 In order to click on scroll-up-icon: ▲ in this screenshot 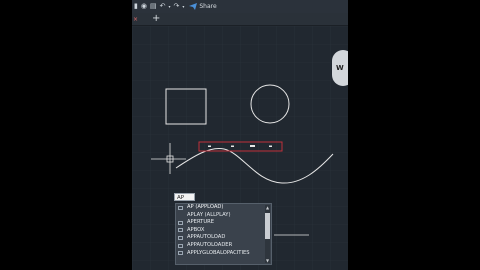, I will do `click(267, 207)`.